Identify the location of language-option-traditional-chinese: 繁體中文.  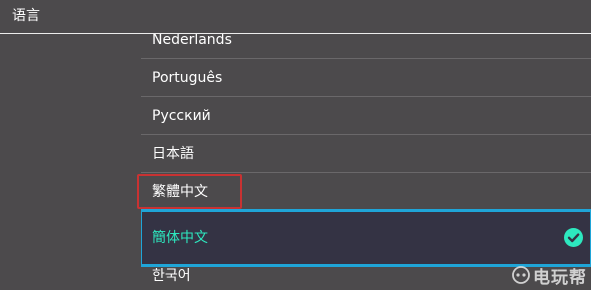
(366, 192).